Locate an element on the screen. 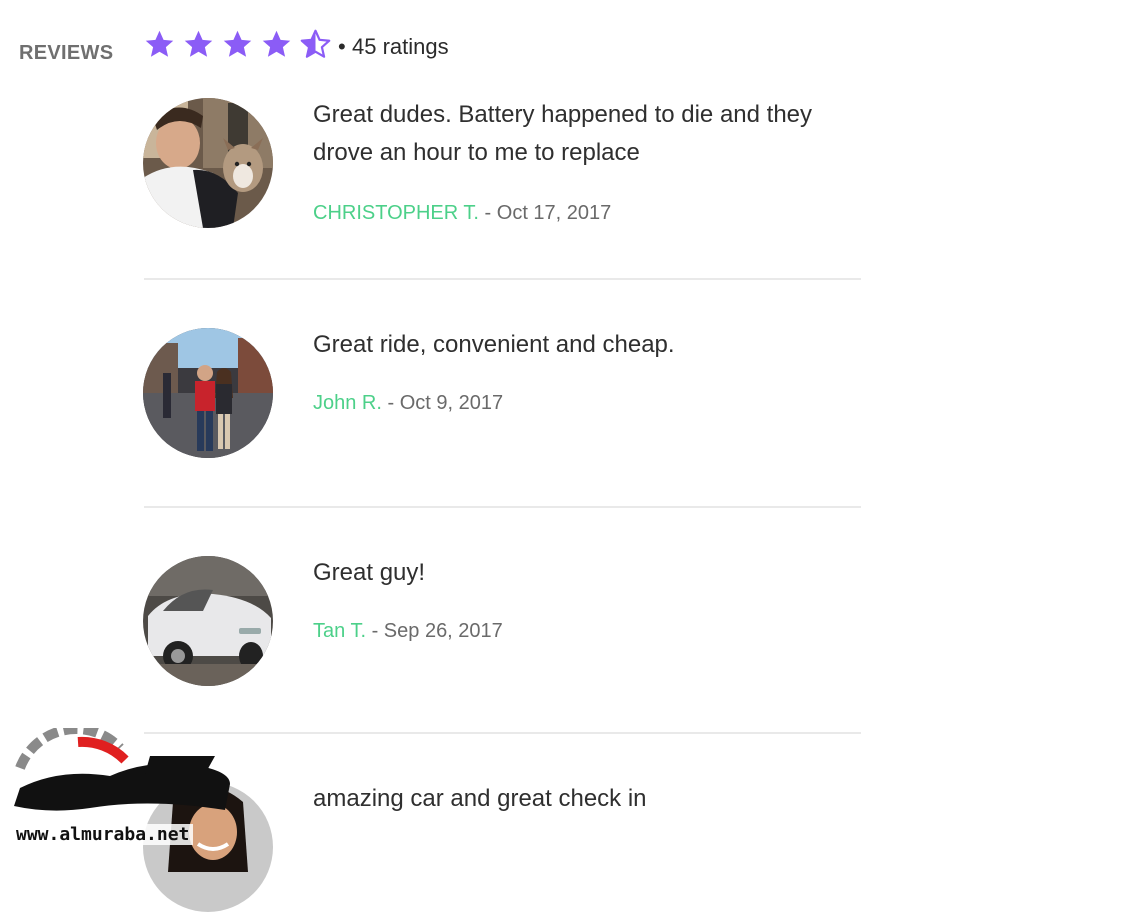 This screenshot has height=912, width=1136. review-meta: CHRISTOPHER T. - Oct 17, 2017 is located at coordinates (462, 213).